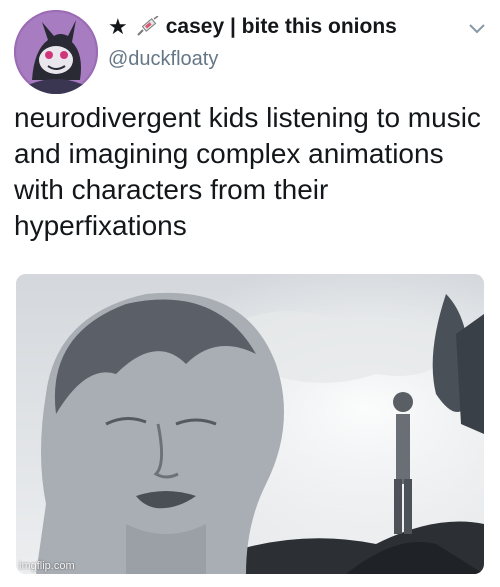  What do you see at coordinates (281, 27) in the screenshot?
I see `display-name: casey | bite this onions` at bounding box center [281, 27].